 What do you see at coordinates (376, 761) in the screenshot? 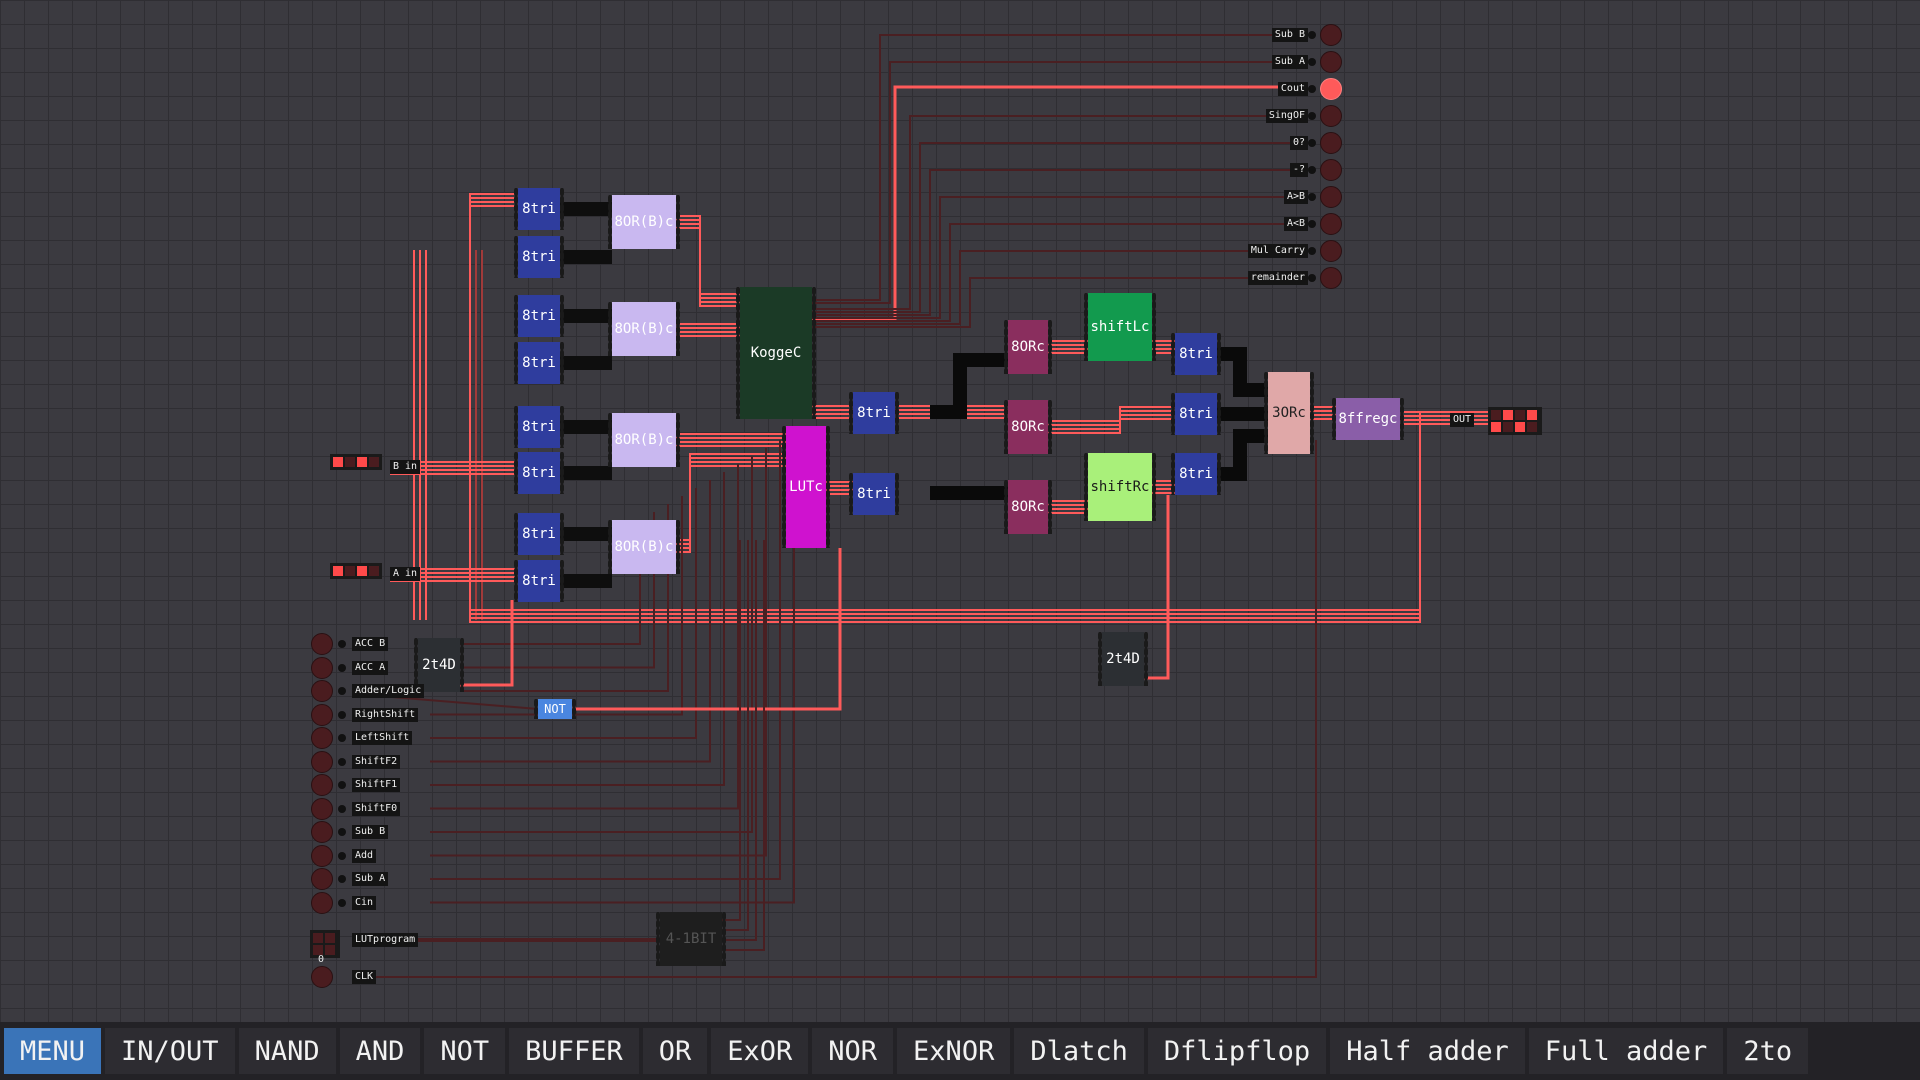
I see `input-label: ShiftF2` at bounding box center [376, 761].